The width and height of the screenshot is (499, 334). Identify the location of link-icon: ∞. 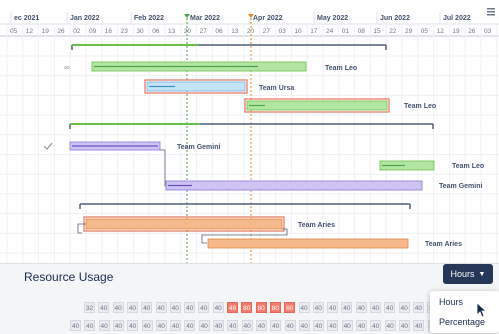
(67, 67).